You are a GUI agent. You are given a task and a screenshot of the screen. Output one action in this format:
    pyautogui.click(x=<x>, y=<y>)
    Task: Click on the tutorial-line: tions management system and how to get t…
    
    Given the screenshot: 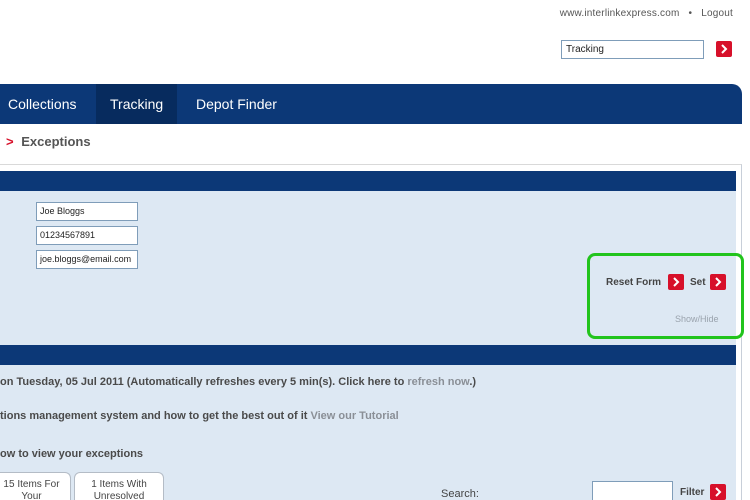 What is the action you would take?
    pyautogui.click(x=199, y=416)
    